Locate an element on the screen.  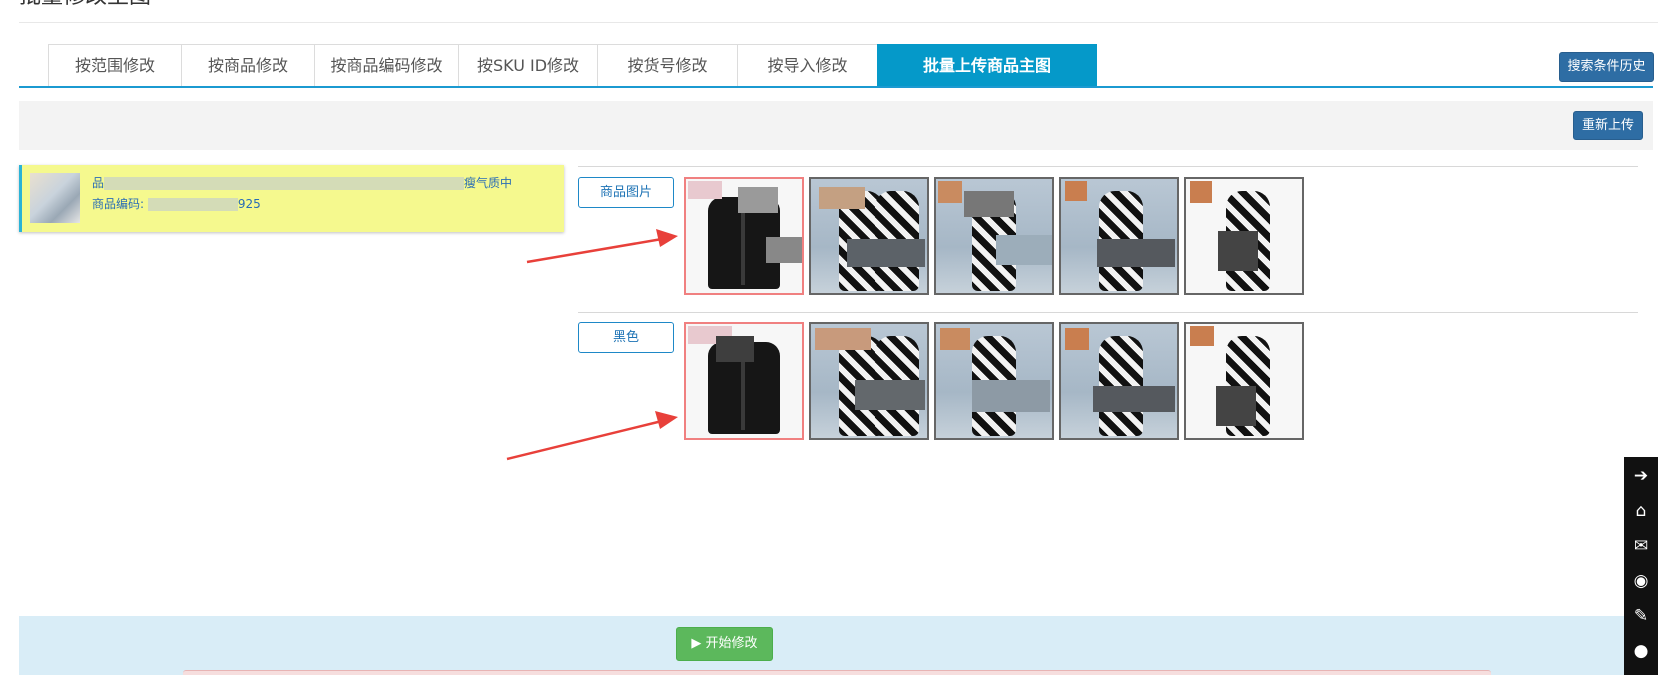
edit-icon: ✎ is located at coordinates (1641, 616).